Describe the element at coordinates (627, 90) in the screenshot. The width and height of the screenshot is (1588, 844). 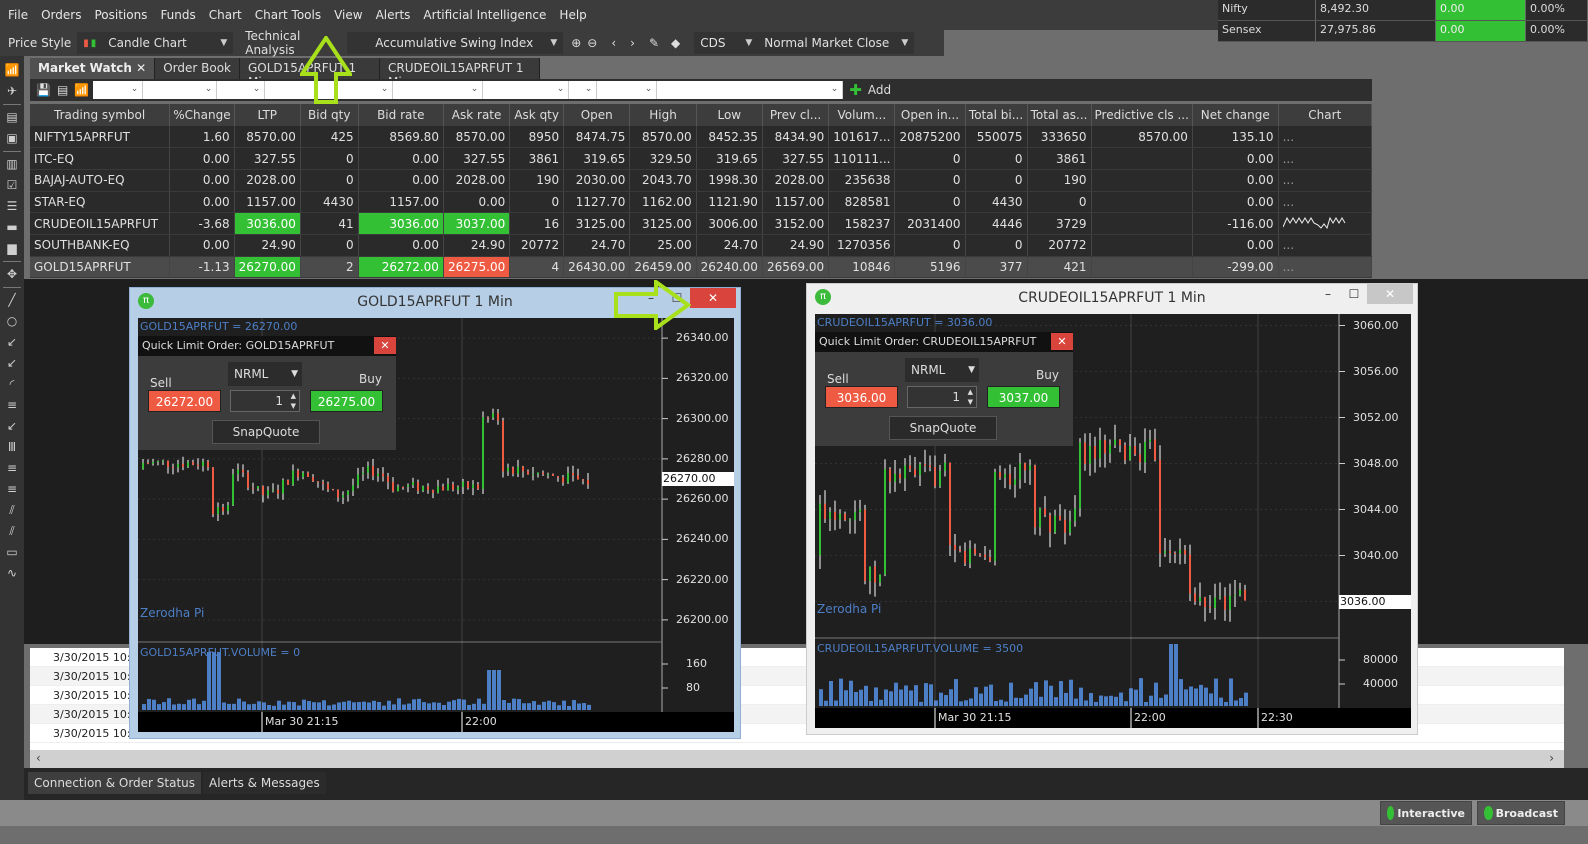
I see `filter-series: ⌄` at that location.